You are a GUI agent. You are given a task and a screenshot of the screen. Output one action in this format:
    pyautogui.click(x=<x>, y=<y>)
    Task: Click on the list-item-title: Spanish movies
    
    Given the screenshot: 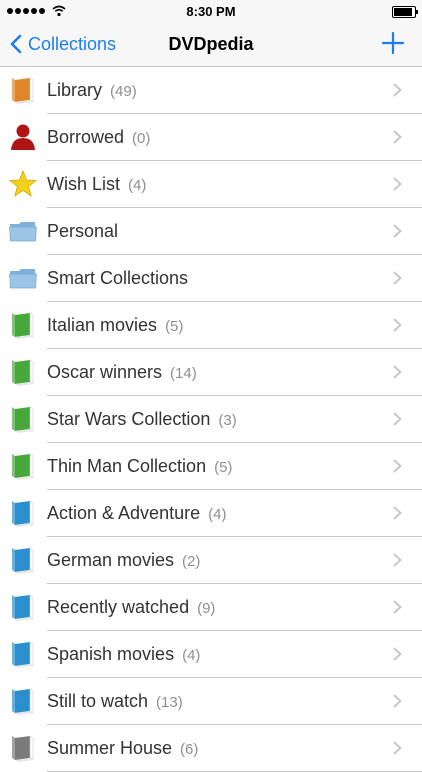 What is the action you would take?
    pyautogui.click(x=111, y=654)
    